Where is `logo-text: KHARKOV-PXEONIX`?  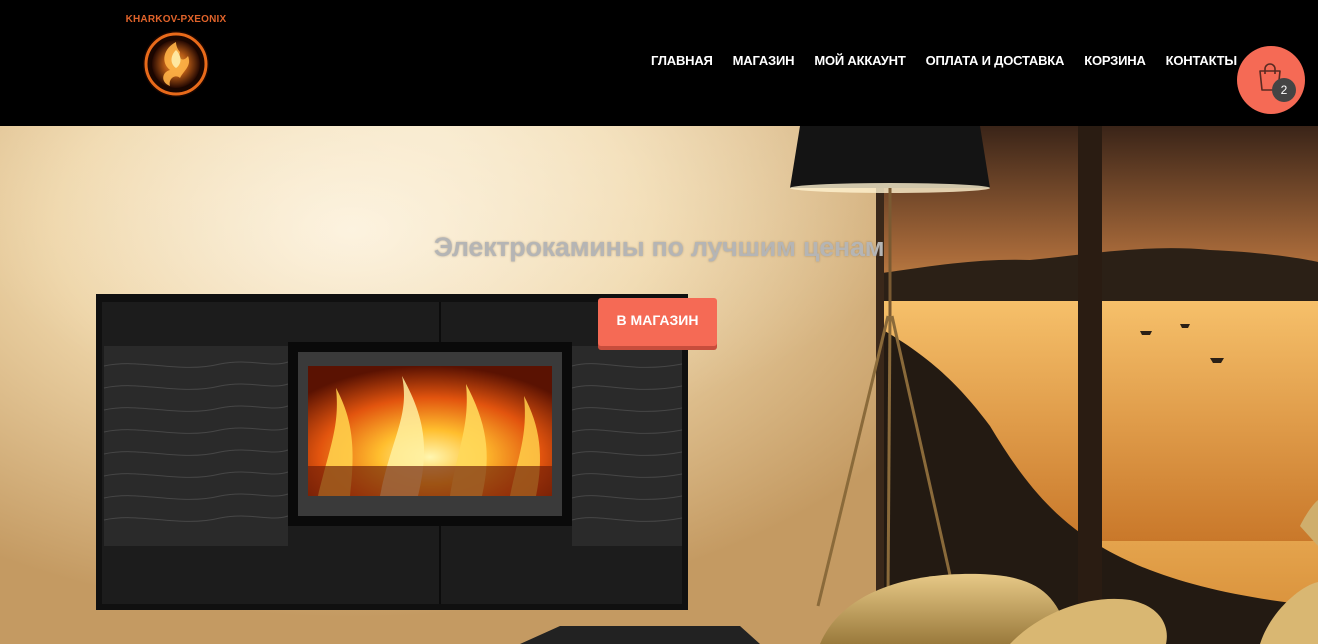 logo-text: KHARKOV-PXEONIX is located at coordinates (176, 19).